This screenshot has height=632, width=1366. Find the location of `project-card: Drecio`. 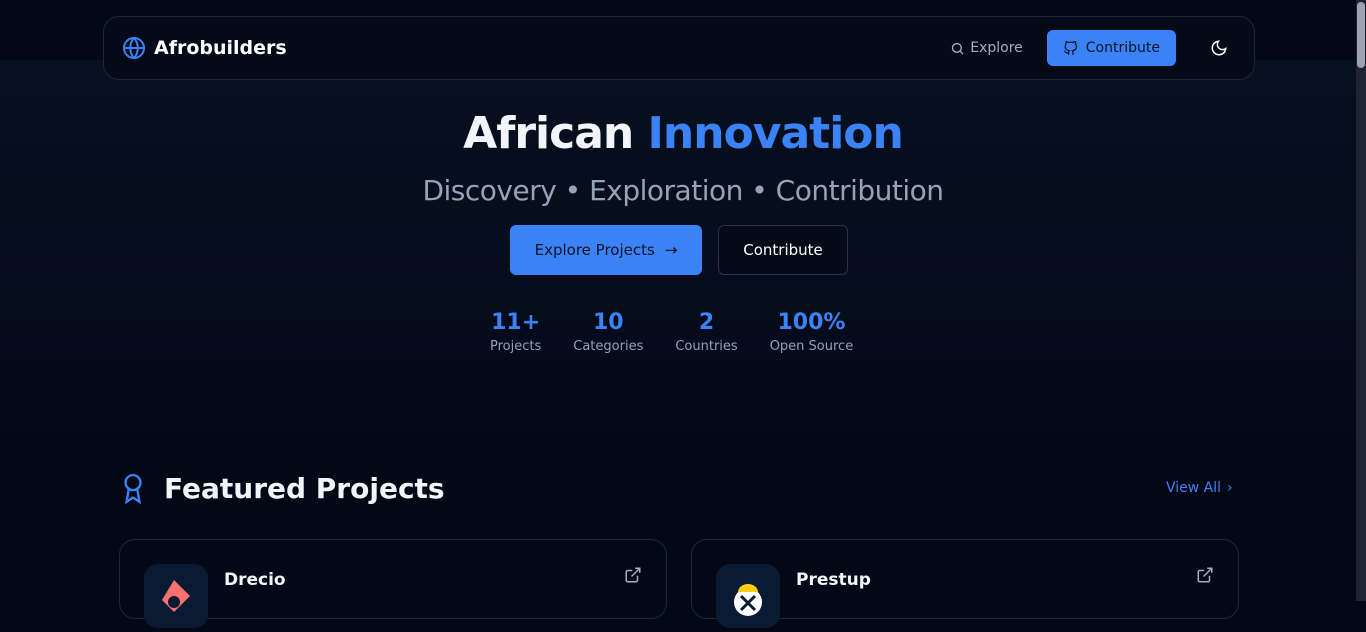

project-card: Drecio is located at coordinates (393, 583).